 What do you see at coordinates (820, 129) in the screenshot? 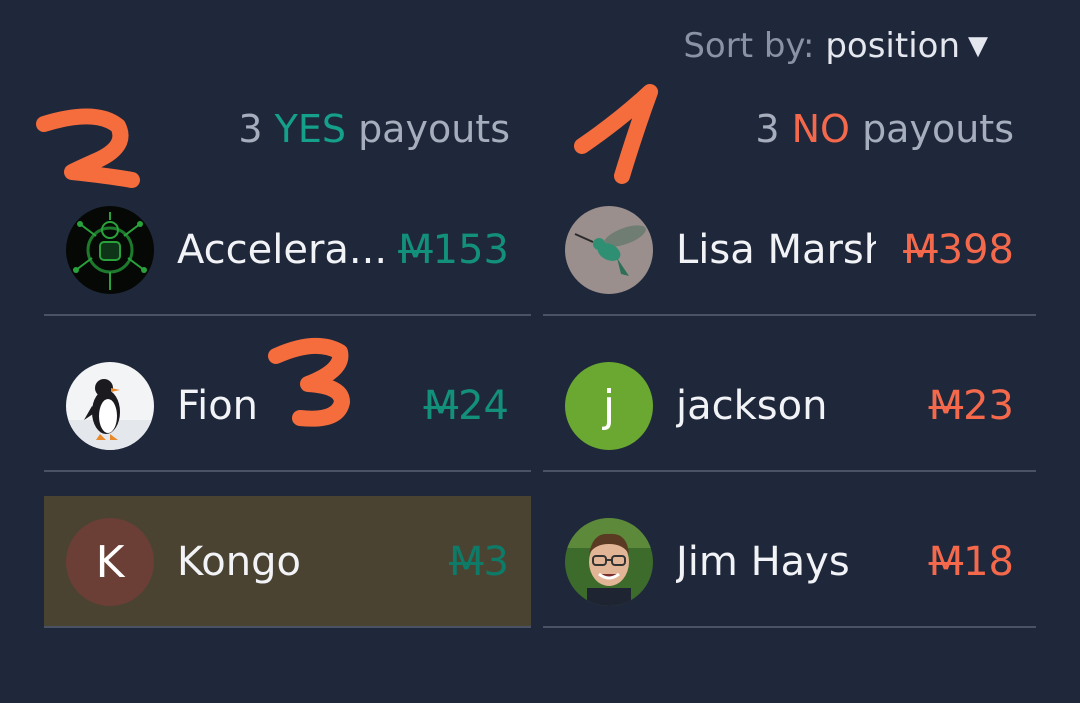
I see `no-outcome-label: NO` at bounding box center [820, 129].